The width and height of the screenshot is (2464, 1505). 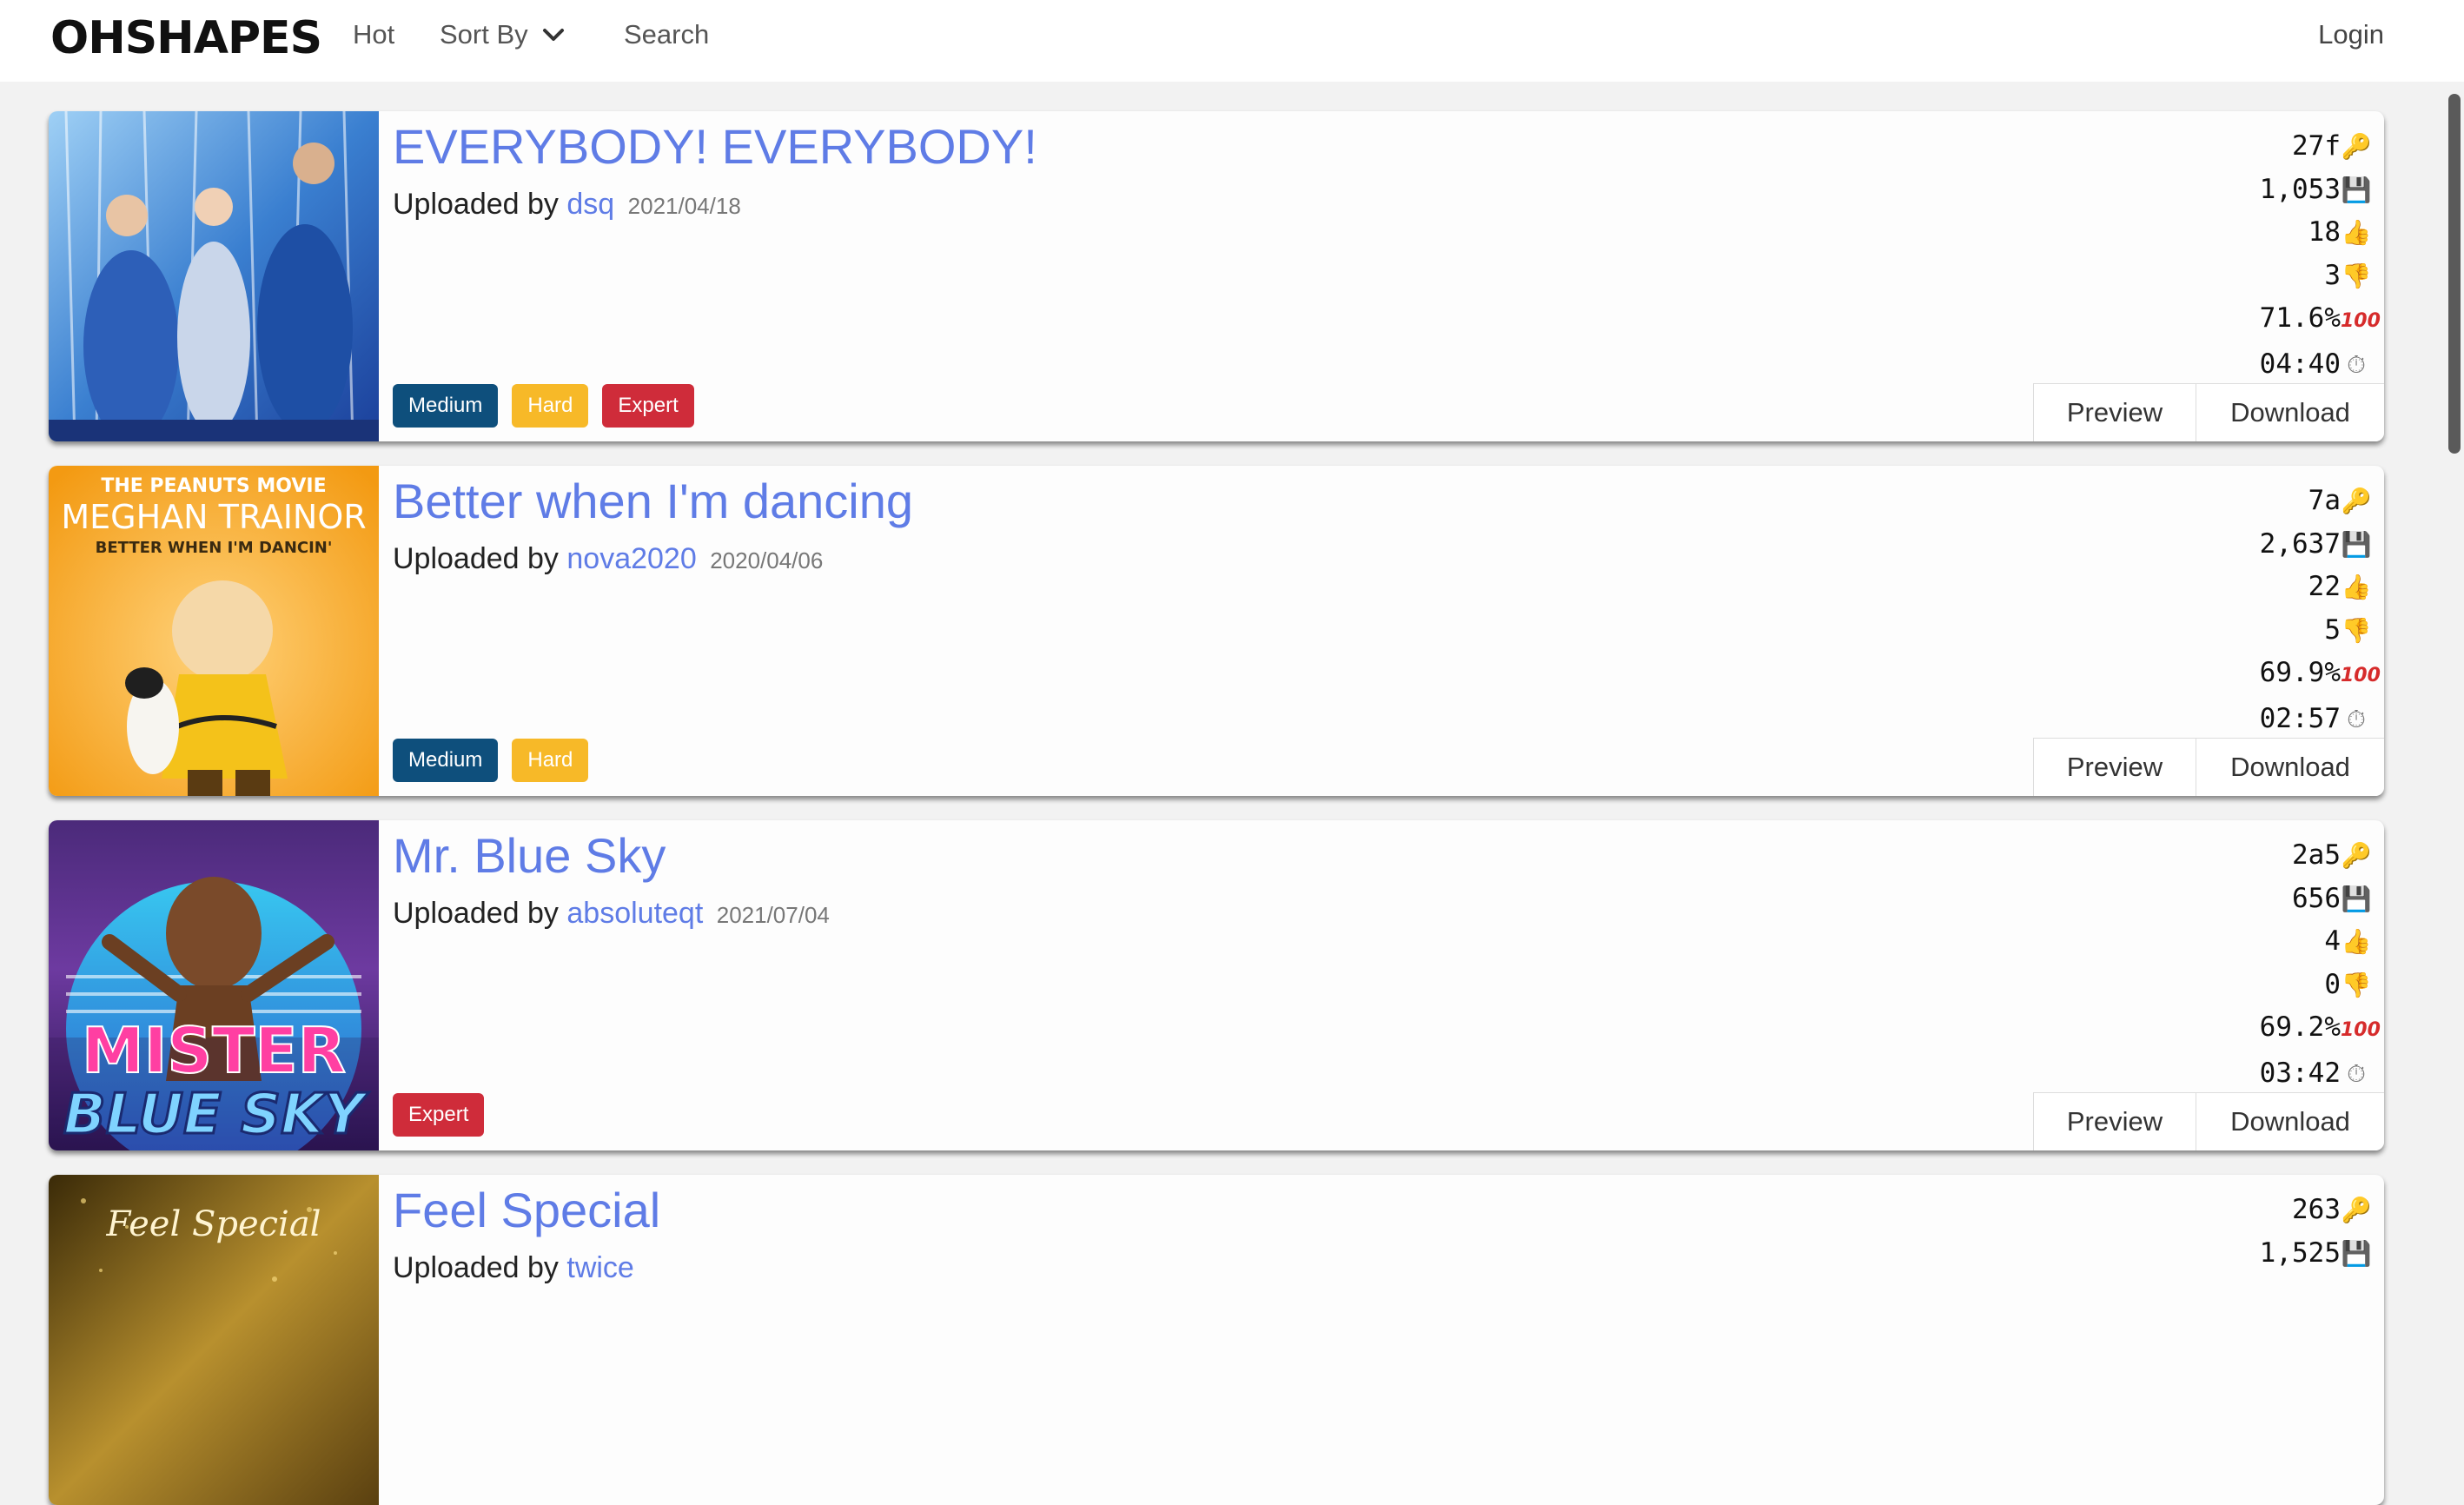 What do you see at coordinates (186, 38) in the screenshot?
I see `brand-logo: OHSHAPES` at bounding box center [186, 38].